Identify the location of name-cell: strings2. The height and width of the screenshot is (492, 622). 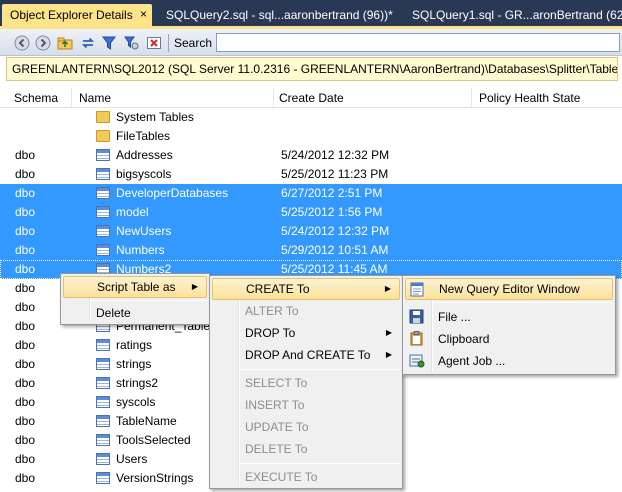
(137, 383).